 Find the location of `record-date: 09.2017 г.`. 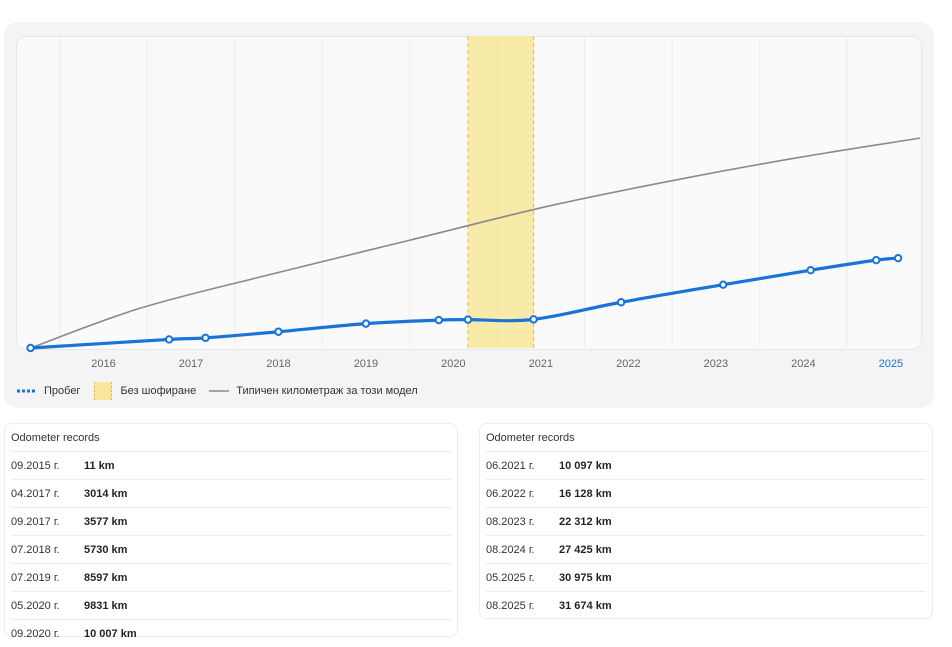

record-date: 09.2017 г. is located at coordinates (35, 521).